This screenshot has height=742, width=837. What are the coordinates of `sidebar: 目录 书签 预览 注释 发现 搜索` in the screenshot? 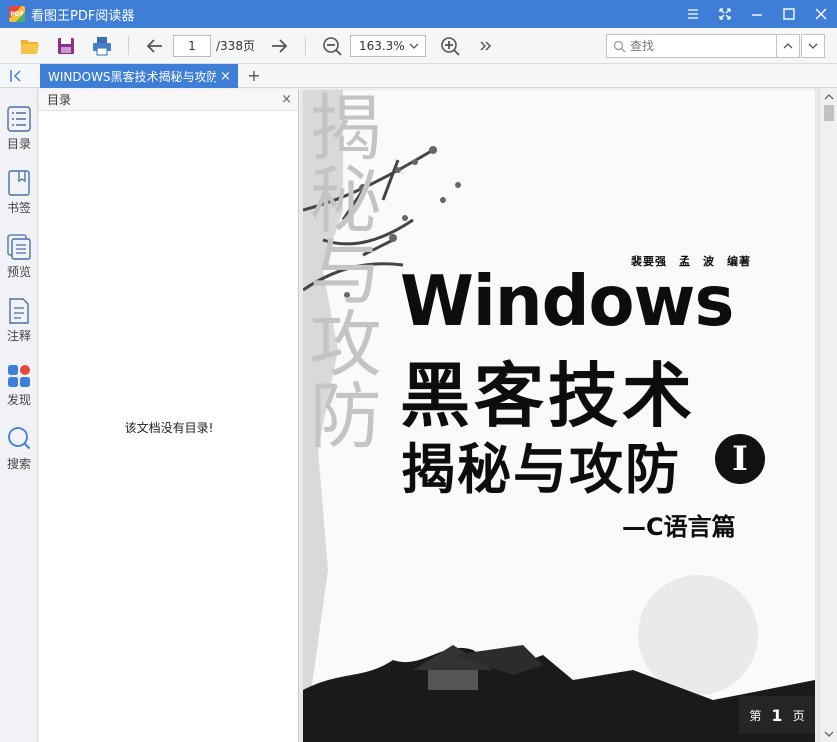 It's located at (19, 415).